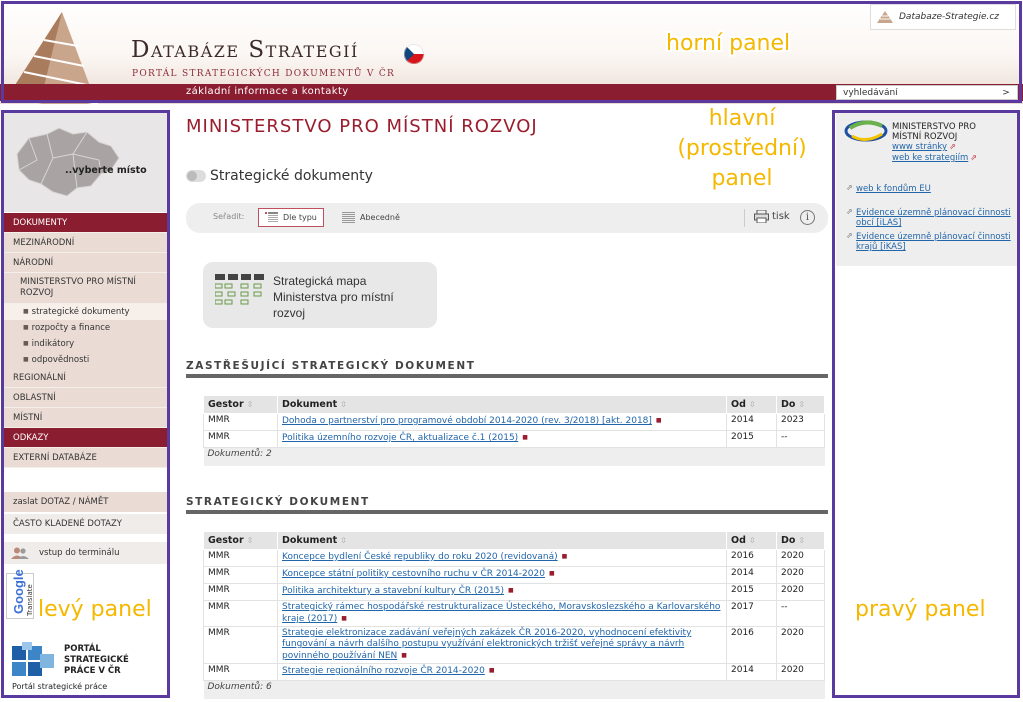 The width and height of the screenshot is (1023, 702). I want to click on menu-ministry: MINISTERSTVO PRO MÍSTNÍ ROZVOJ, so click(85, 288).